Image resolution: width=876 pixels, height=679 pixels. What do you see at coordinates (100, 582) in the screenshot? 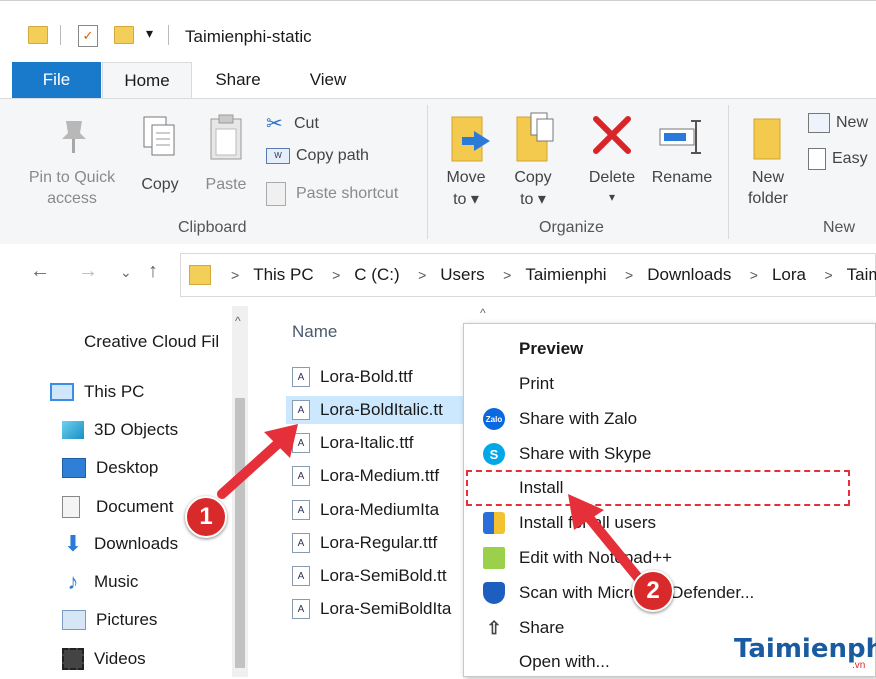
I see `nav-item-music: ♪ Music` at bounding box center [100, 582].